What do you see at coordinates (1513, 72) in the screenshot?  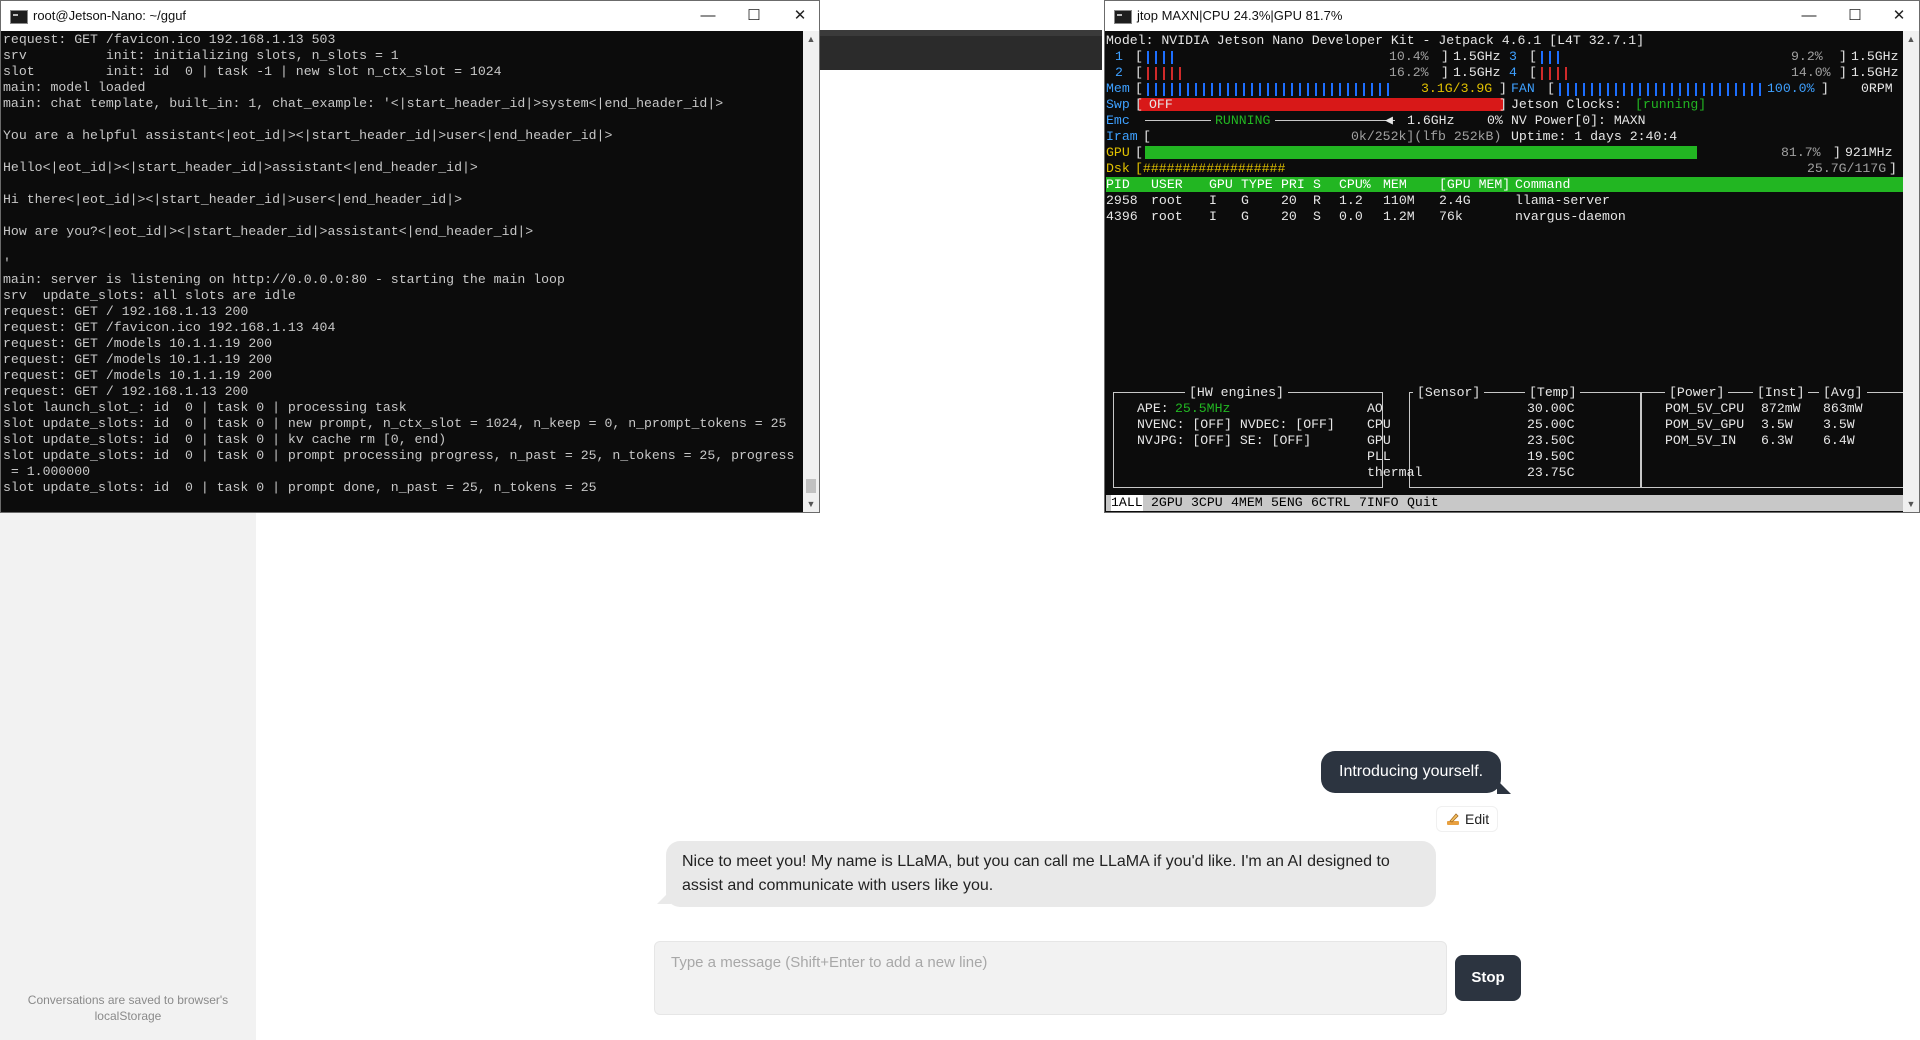 I see `cpu4-id: 4` at bounding box center [1513, 72].